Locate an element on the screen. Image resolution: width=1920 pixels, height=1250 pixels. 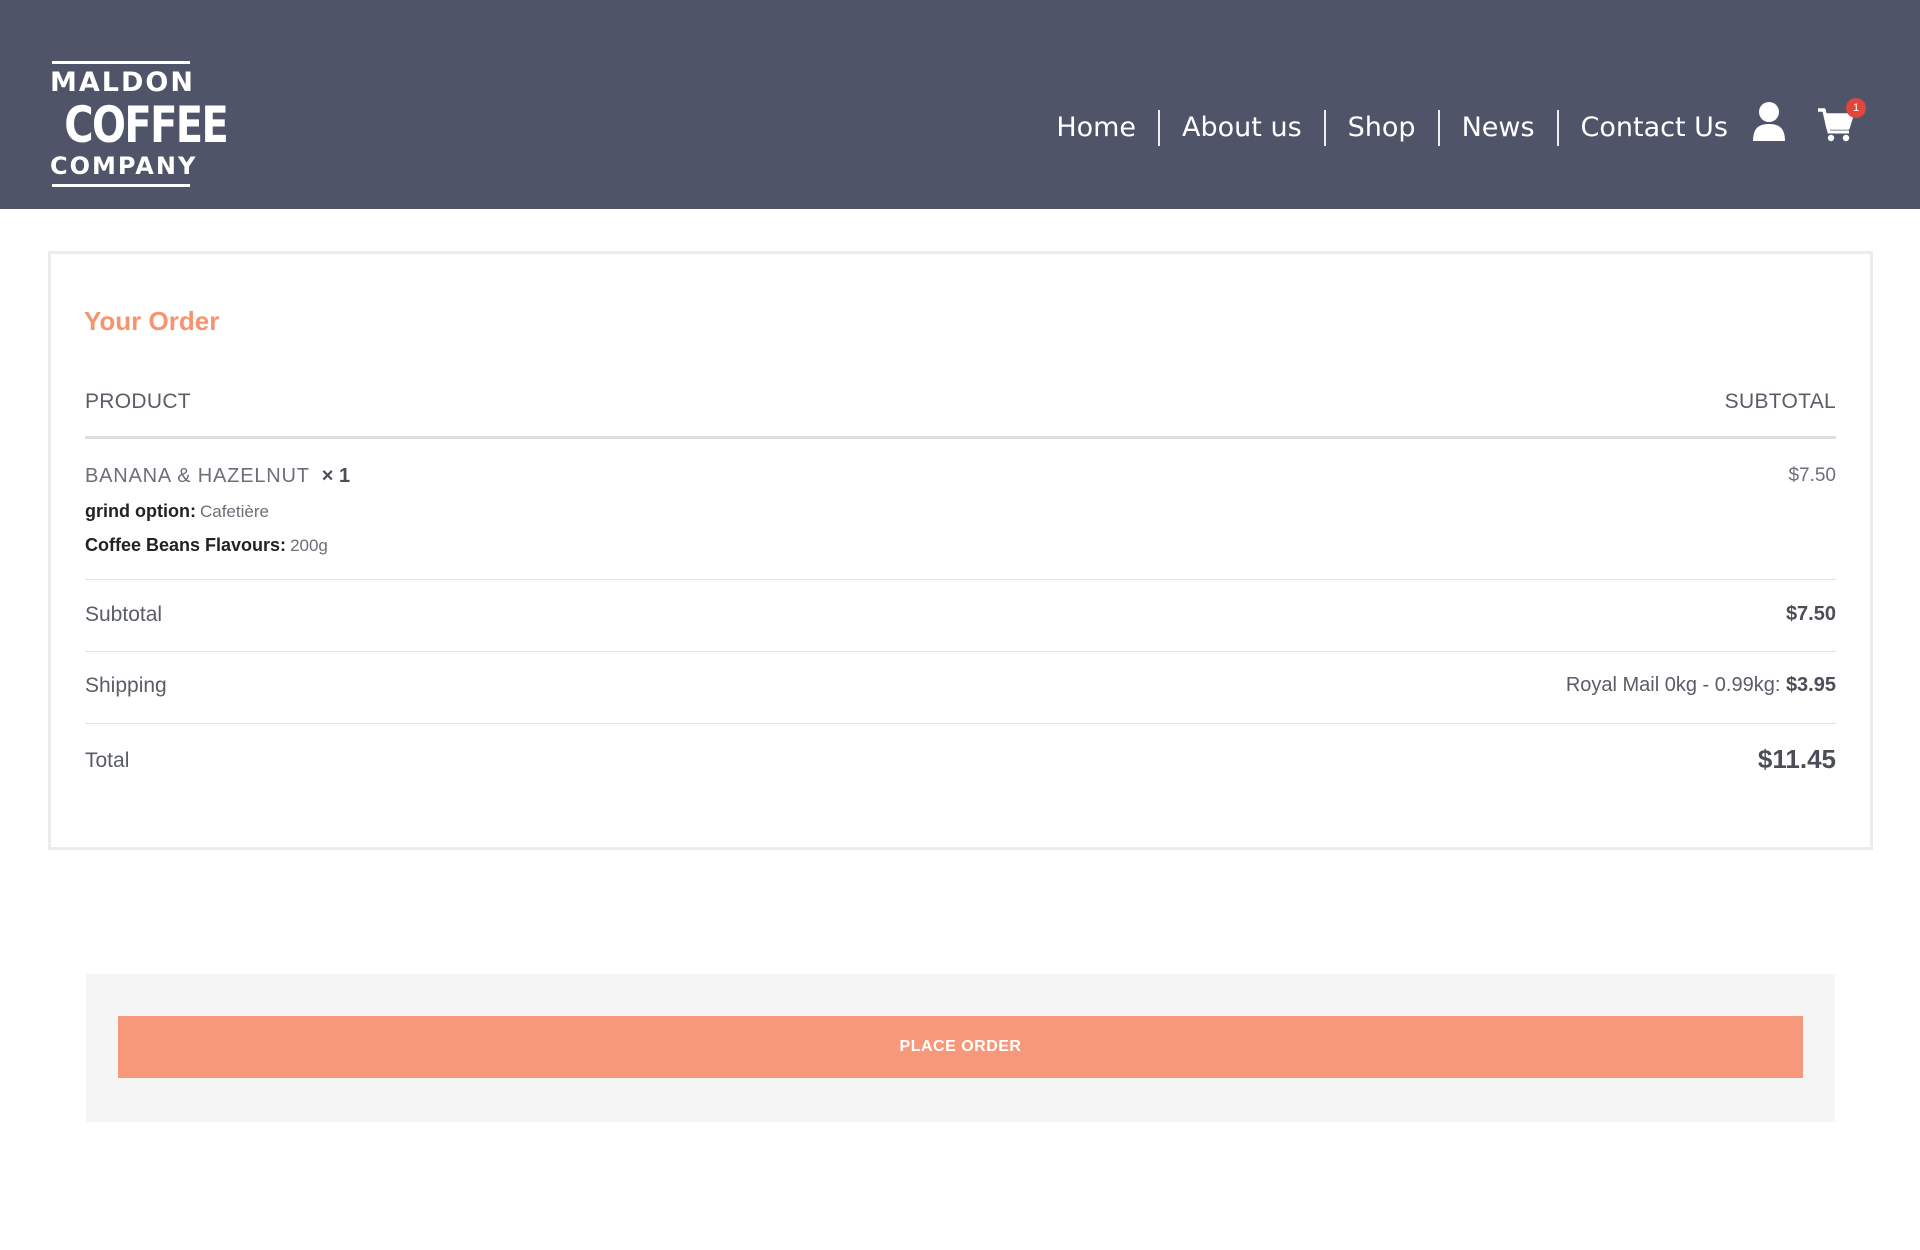
meta-label: Coffee Beans Flavours: is located at coordinates (186, 545).